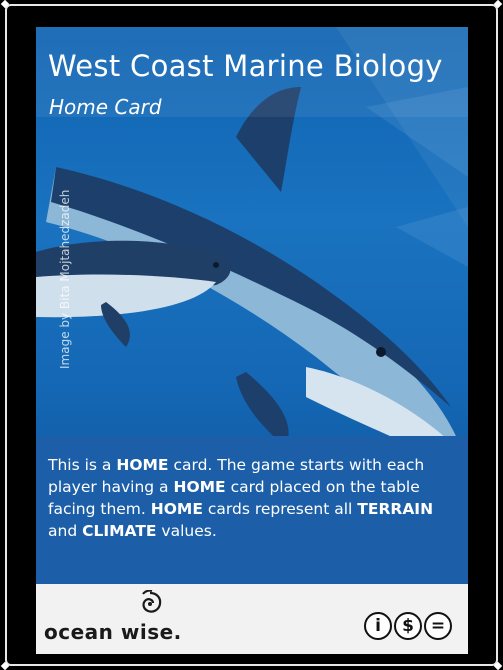  Describe the element at coordinates (186, 531) in the screenshot. I see `description-text: values.` at that location.